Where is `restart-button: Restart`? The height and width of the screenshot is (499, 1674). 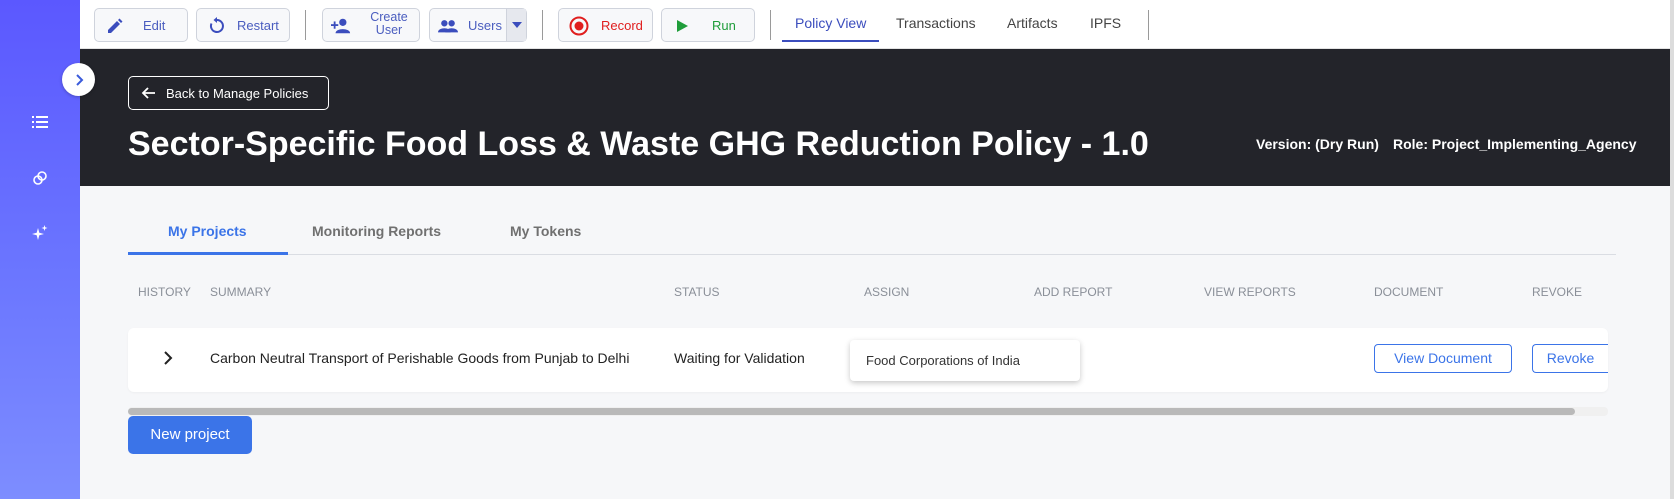
restart-button: Restart is located at coordinates (243, 25).